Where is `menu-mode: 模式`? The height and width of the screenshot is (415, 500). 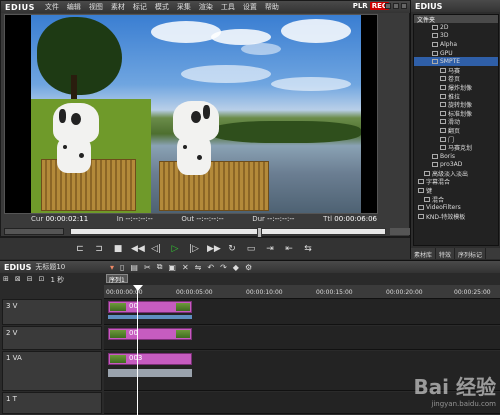 menu-mode: 模式 is located at coordinates (162, 7).